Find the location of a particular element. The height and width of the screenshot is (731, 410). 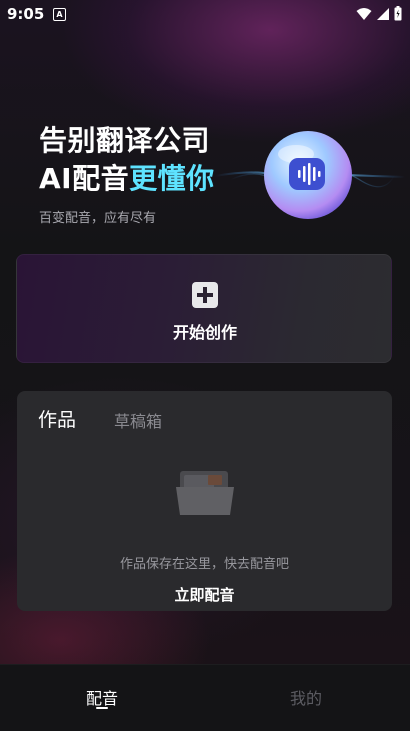

hero-title: 告别翻译公司 AI配音更懂你 is located at coordinates (127, 160).